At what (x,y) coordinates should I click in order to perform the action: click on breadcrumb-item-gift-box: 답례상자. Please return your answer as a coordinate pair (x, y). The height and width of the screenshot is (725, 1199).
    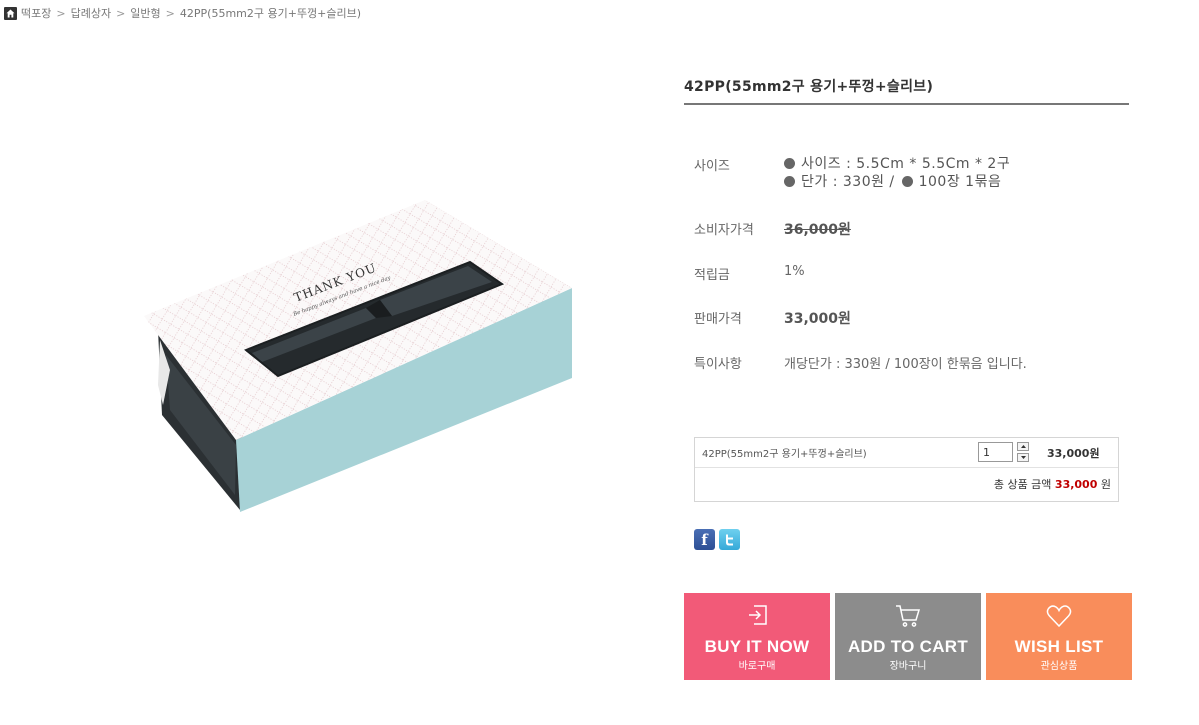
    Looking at the image, I should click on (91, 13).